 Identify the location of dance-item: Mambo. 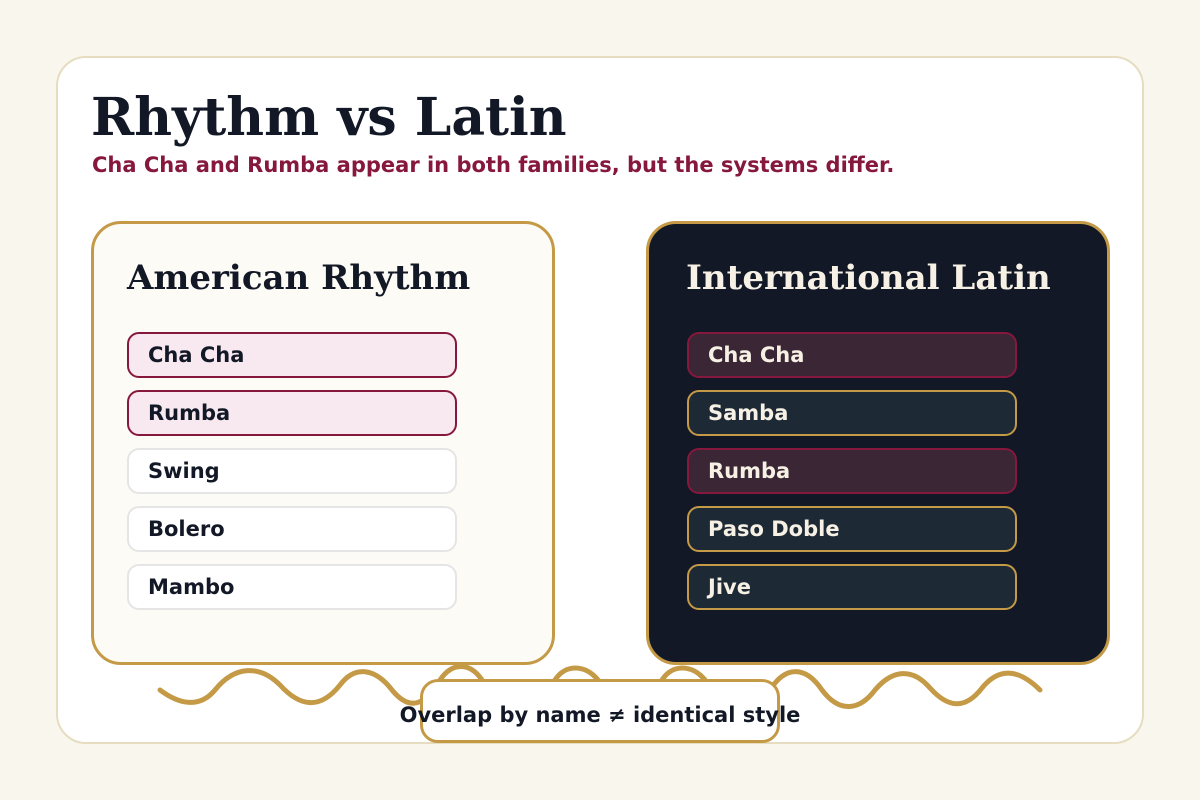
(292, 587).